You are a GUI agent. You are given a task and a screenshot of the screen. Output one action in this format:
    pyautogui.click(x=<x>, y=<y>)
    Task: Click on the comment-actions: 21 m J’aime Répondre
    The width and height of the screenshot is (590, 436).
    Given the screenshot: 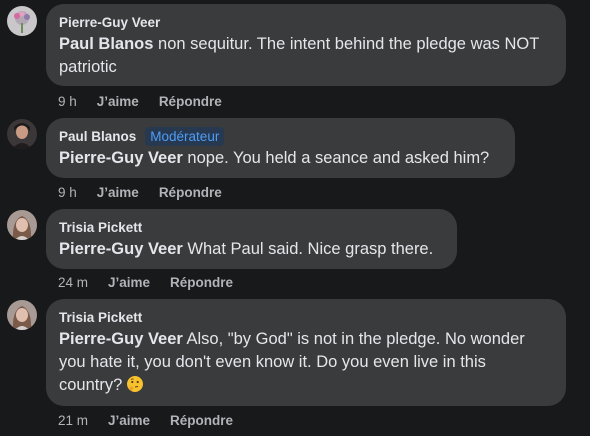 What is the action you would take?
    pyautogui.click(x=145, y=420)
    